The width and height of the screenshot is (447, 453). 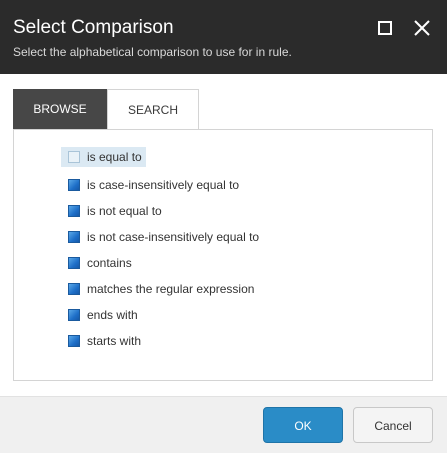 What do you see at coordinates (114, 341) in the screenshot?
I see `list-item-label: starts with` at bounding box center [114, 341].